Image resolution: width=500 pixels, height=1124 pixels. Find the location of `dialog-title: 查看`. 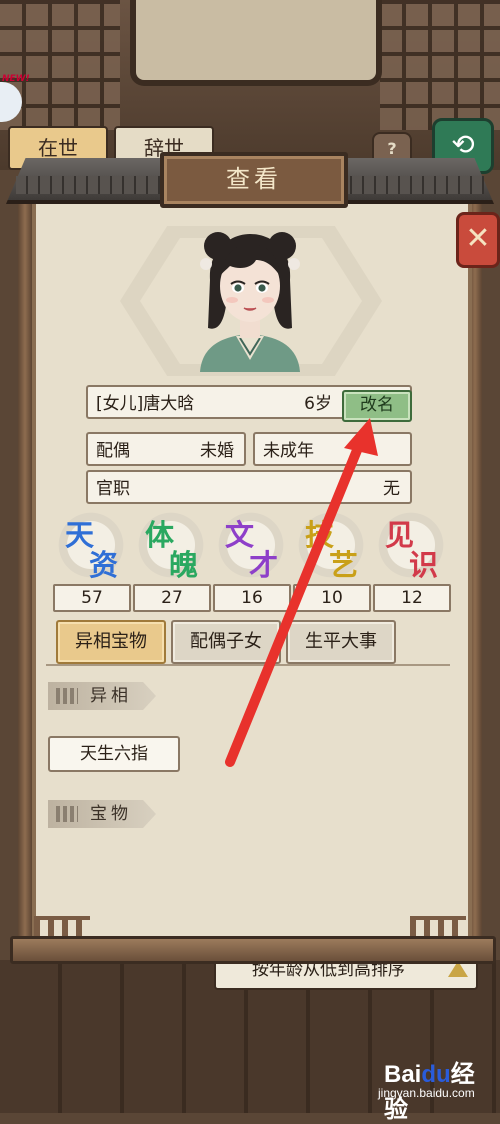

dialog-title: 查看 is located at coordinates (254, 179).